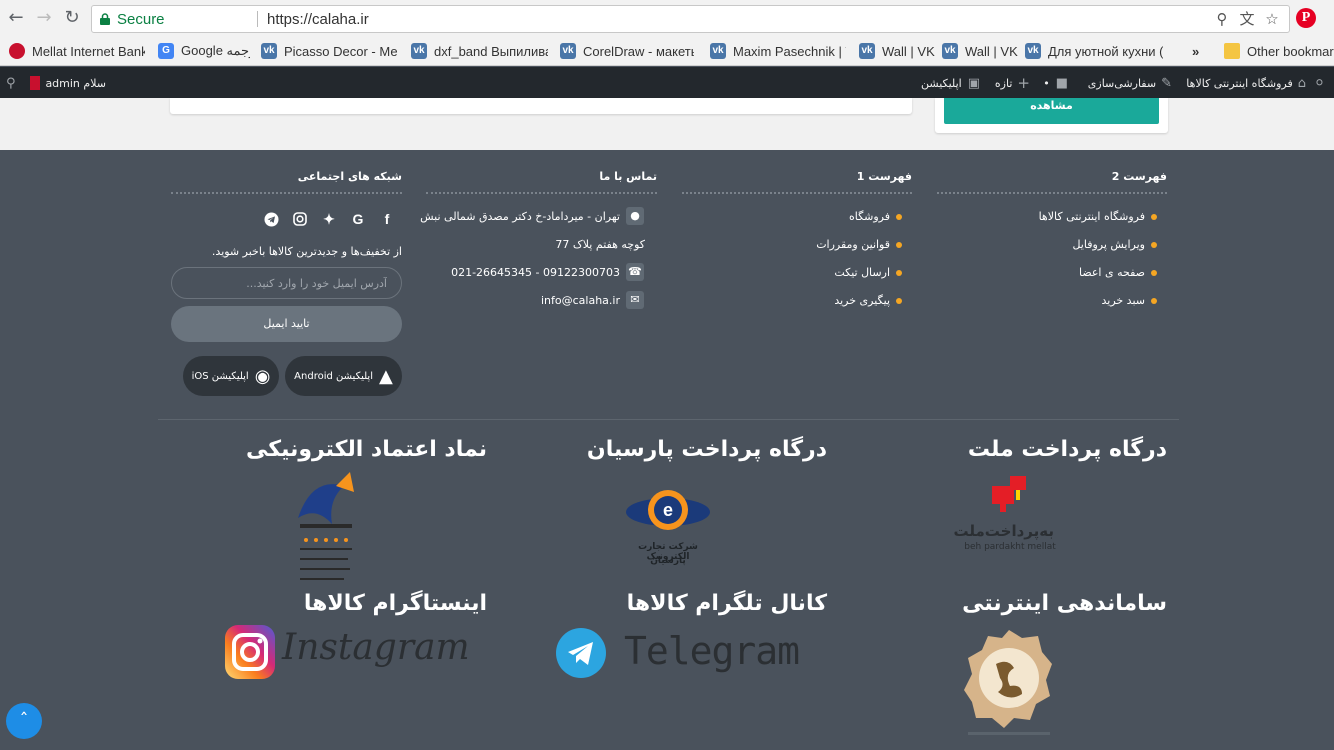  What do you see at coordinates (318, 19) in the screenshot?
I see `url-text: https://calaha.ir` at bounding box center [318, 19].